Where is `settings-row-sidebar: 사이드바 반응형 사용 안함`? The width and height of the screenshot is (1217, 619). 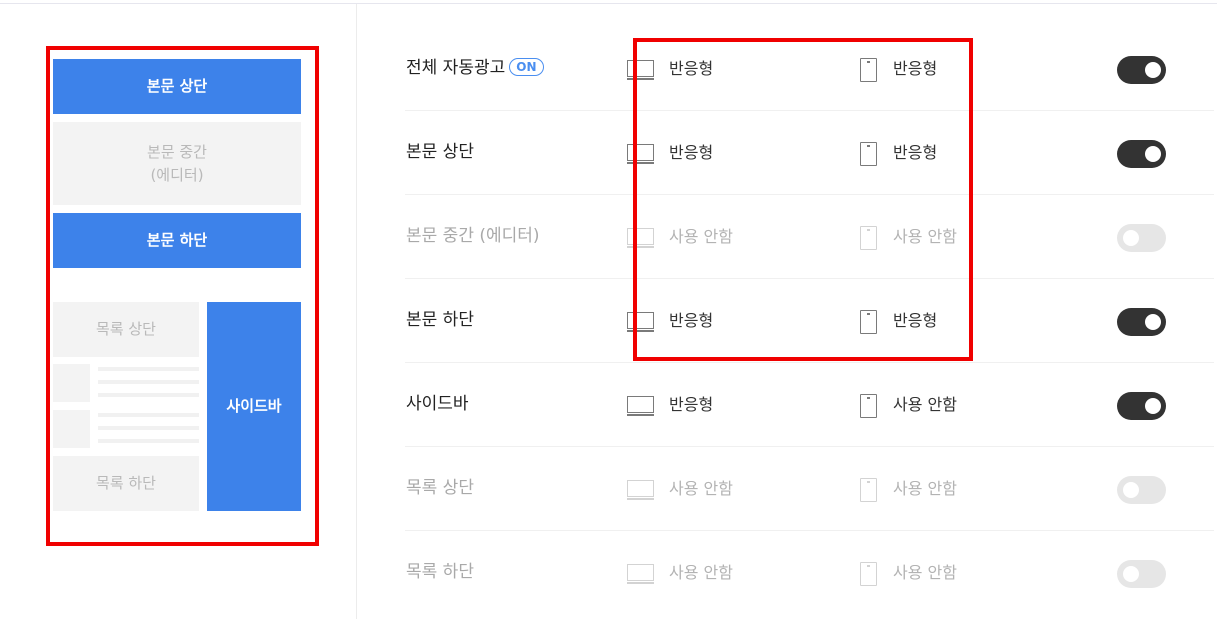 settings-row-sidebar: 사이드바 반응형 사용 안함 is located at coordinates (787, 405).